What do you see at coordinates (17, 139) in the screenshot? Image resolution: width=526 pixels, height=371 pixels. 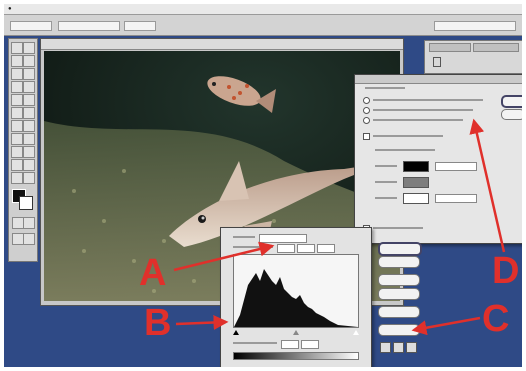 I see `path-tool-icon` at bounding box center [17, 139].